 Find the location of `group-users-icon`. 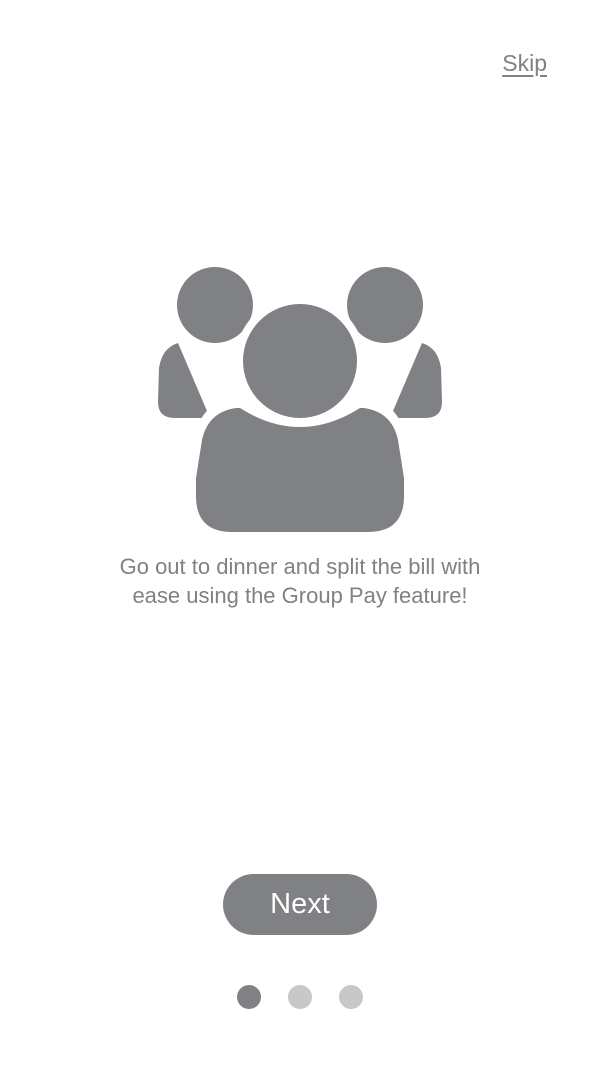

group-users-icon is located at coordinates (300, 403).